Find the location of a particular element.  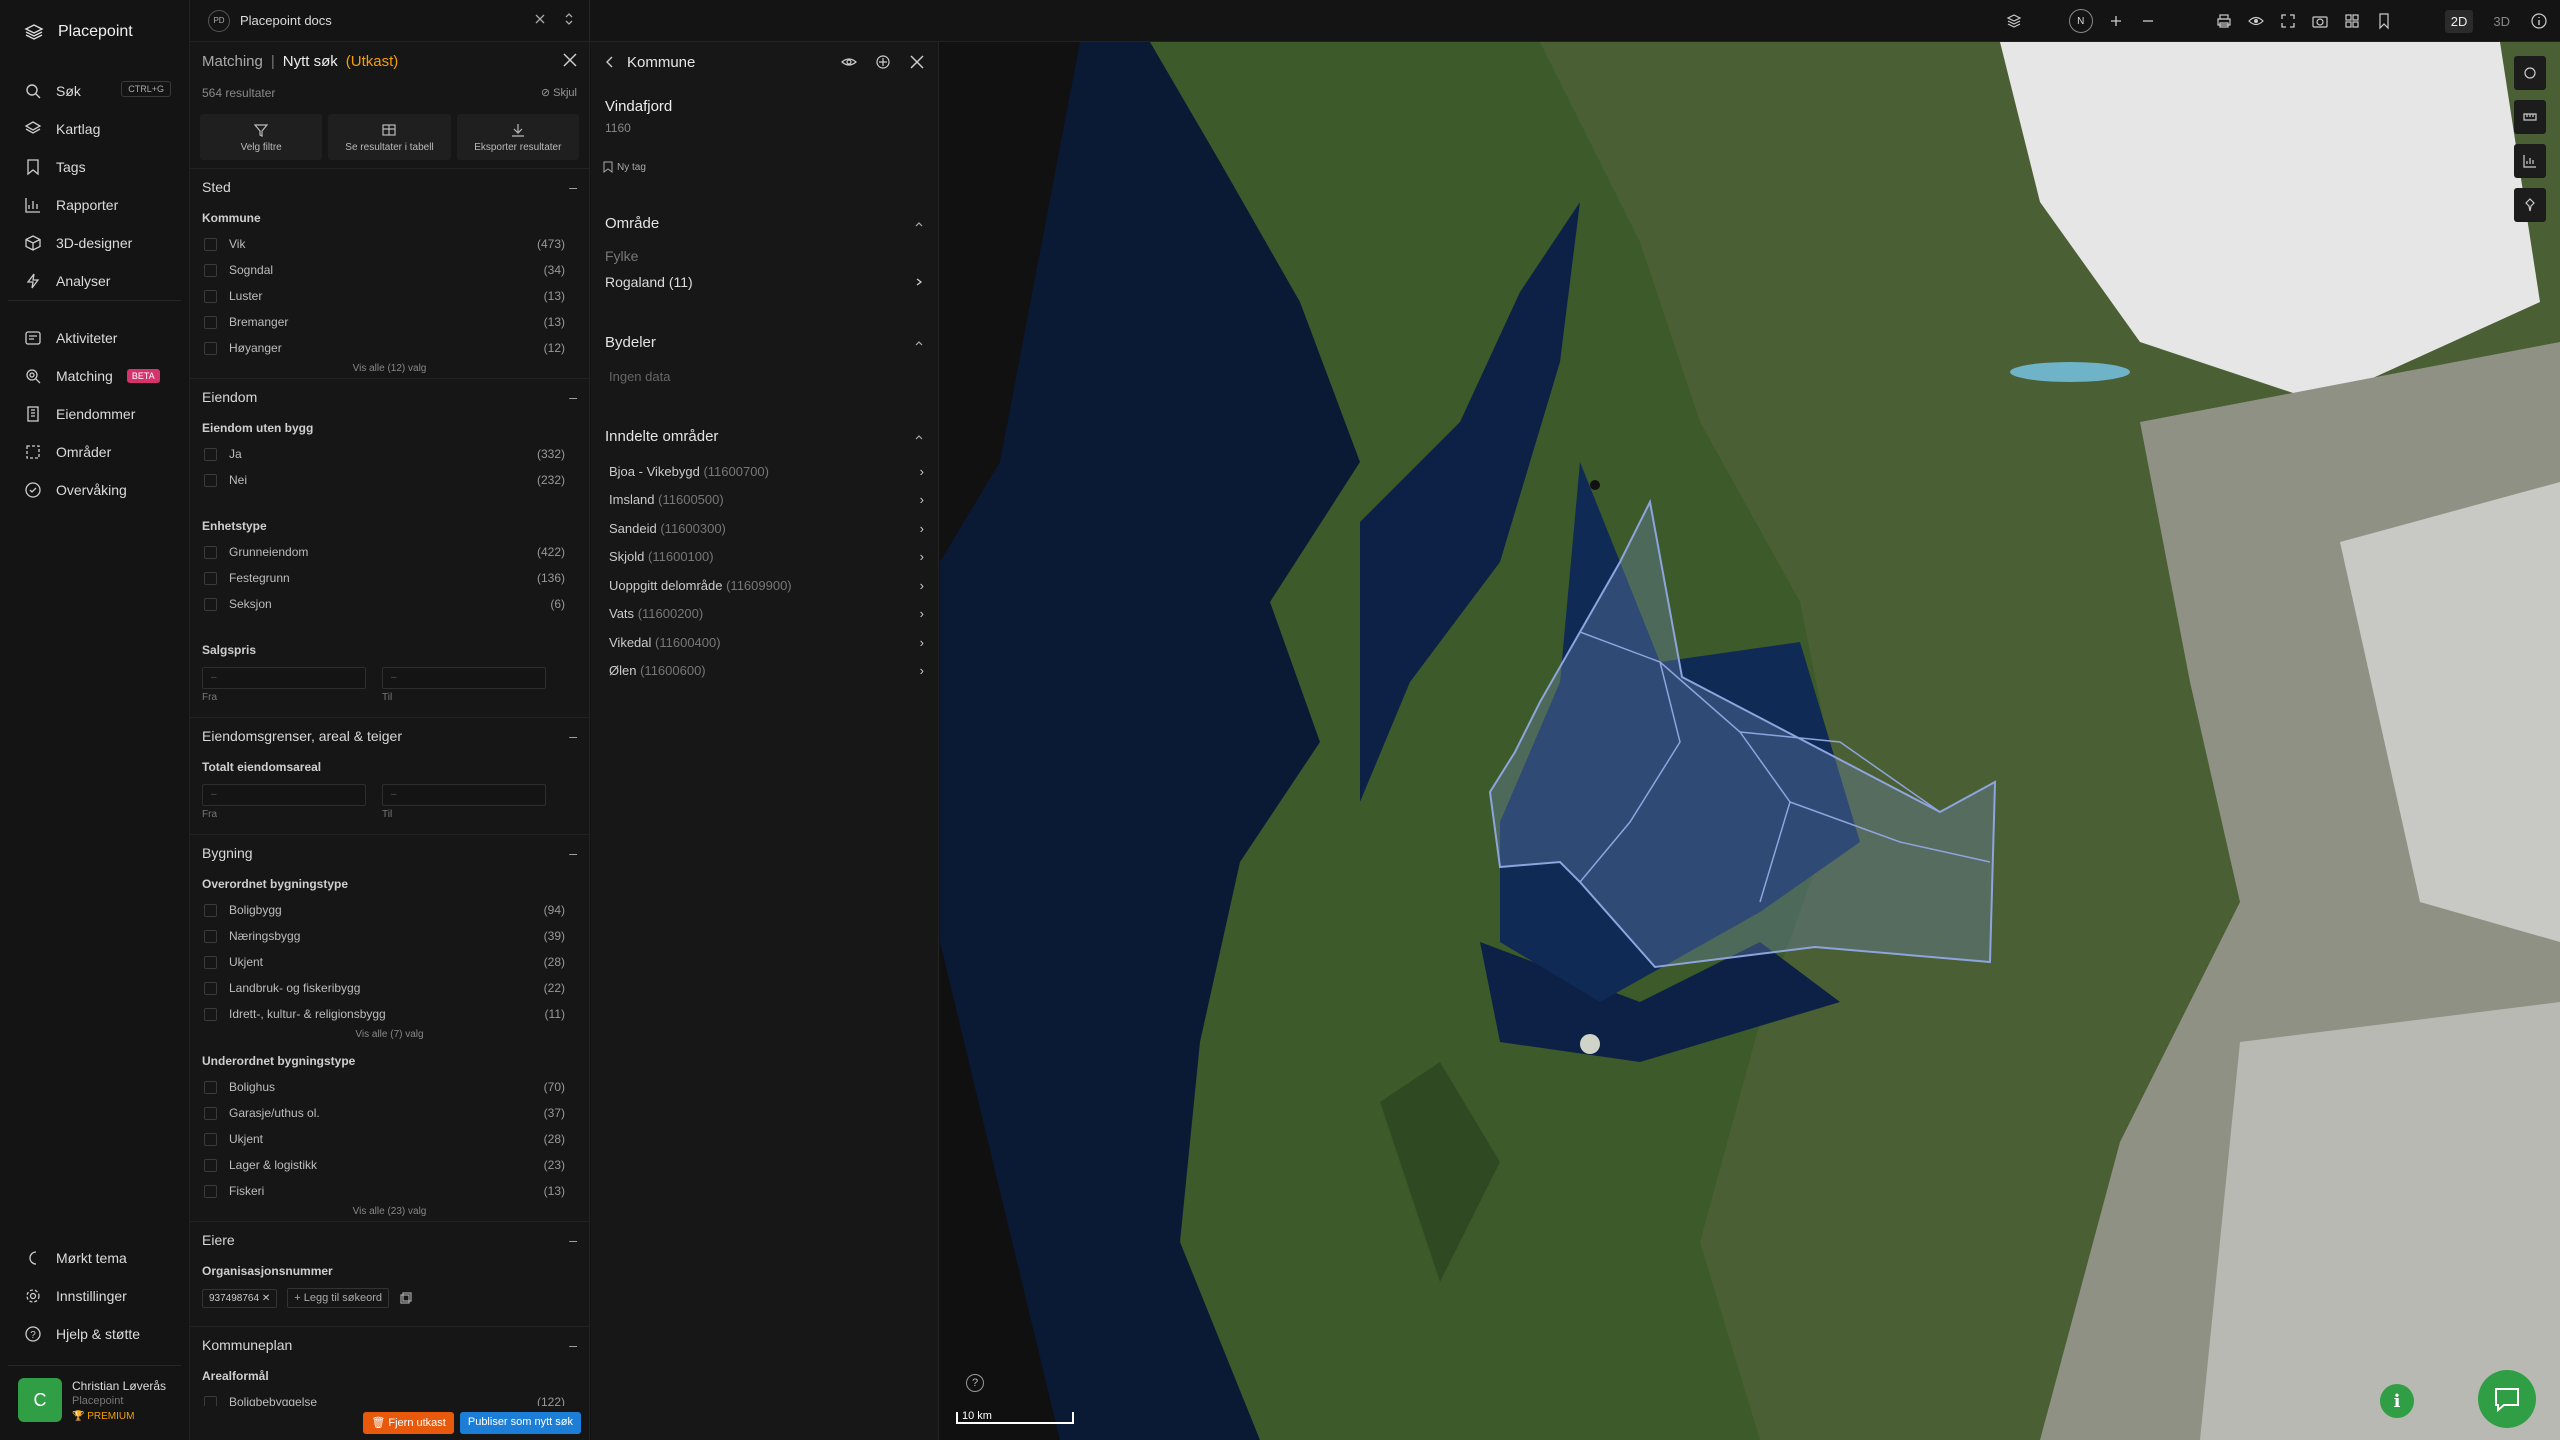

list-item: Vats (11600200) › is located at coordinates (764, 614).